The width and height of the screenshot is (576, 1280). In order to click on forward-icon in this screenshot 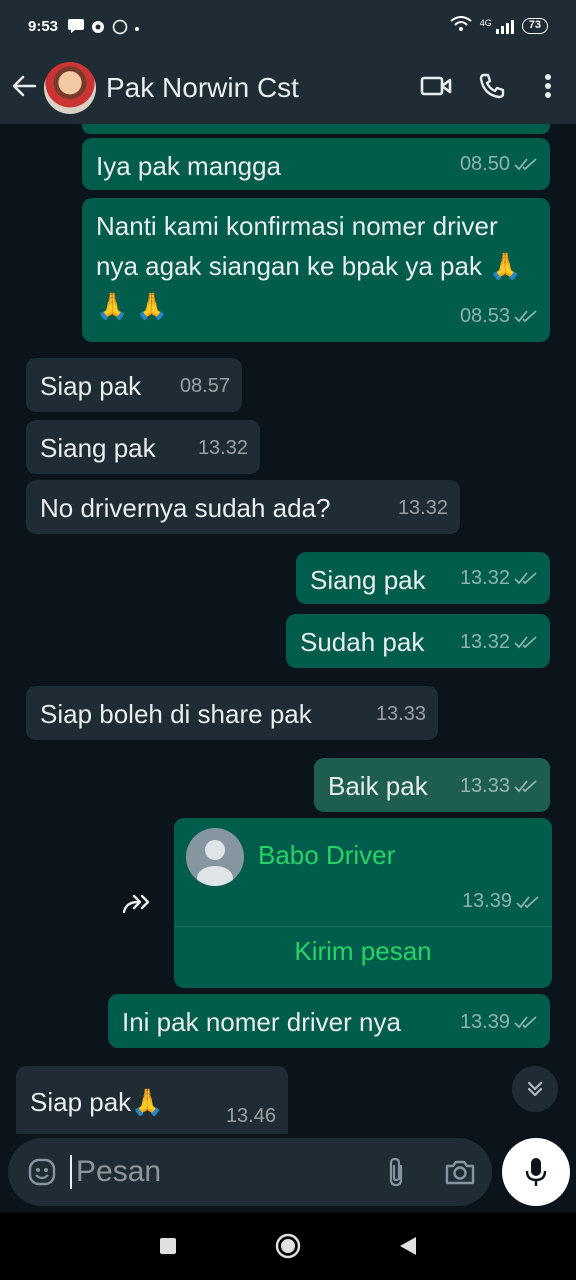, I will do `click(136, 904)`.